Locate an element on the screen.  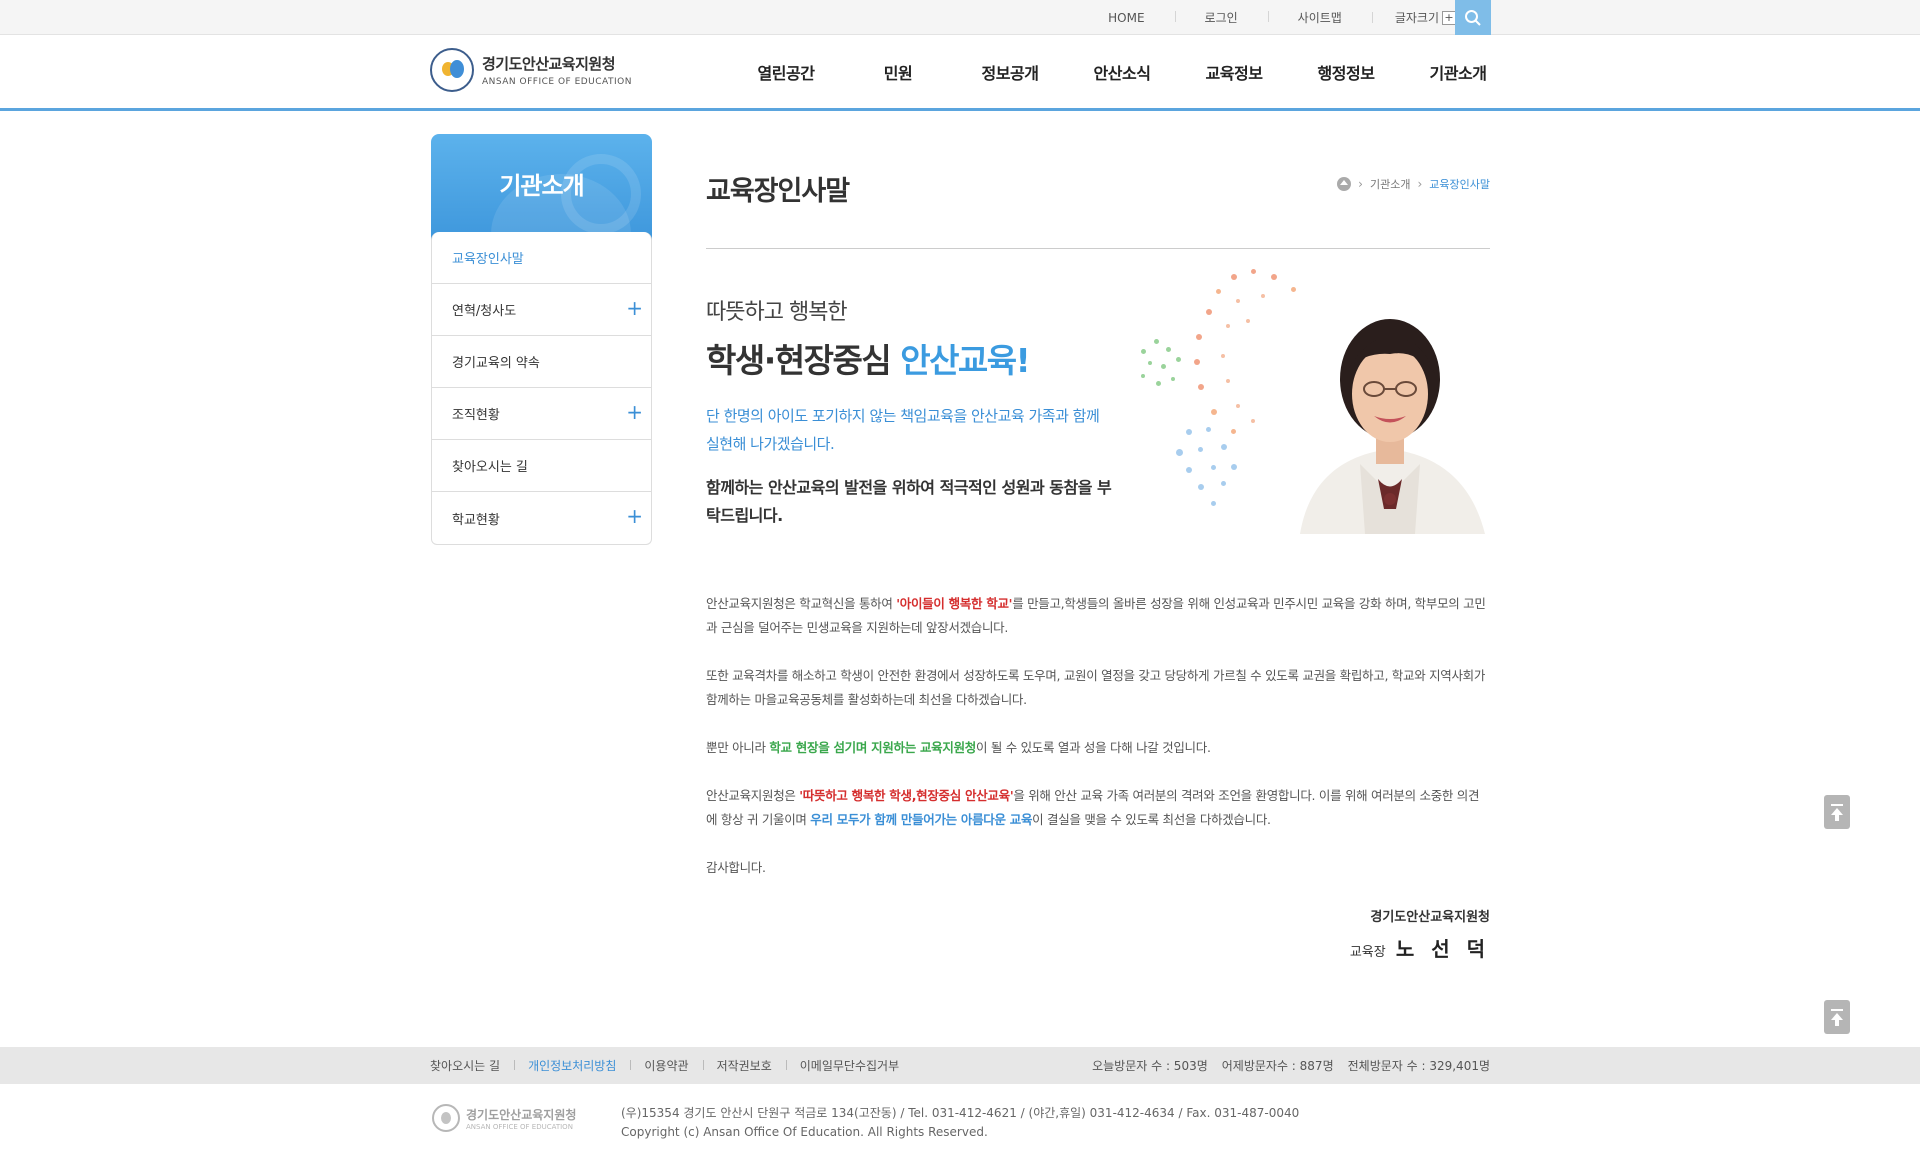
footer-logo: 경기도안산교육지원청 ANSAN OFFICE OF EDUCATION is located at coordinates (504, 1118).